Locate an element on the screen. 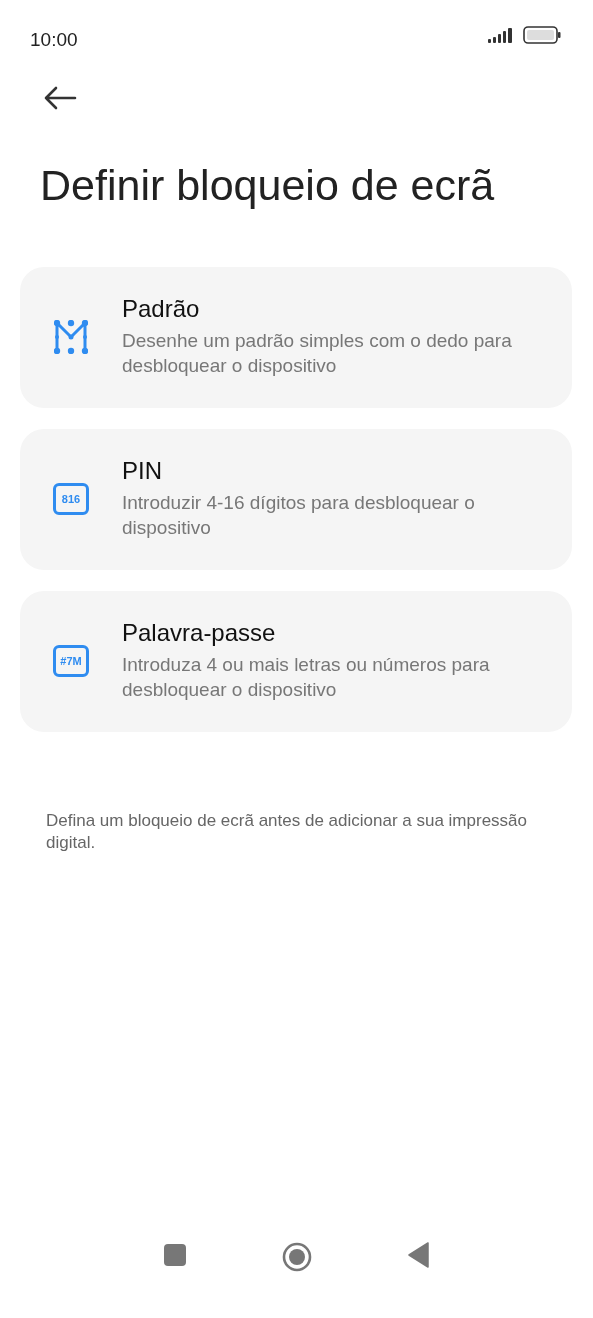 This screenshot has width=593, height=1318. option-description: Desenhe um padrão simples com o dedo para desbloquear o dispositivo is located at coordinates (317, 353).